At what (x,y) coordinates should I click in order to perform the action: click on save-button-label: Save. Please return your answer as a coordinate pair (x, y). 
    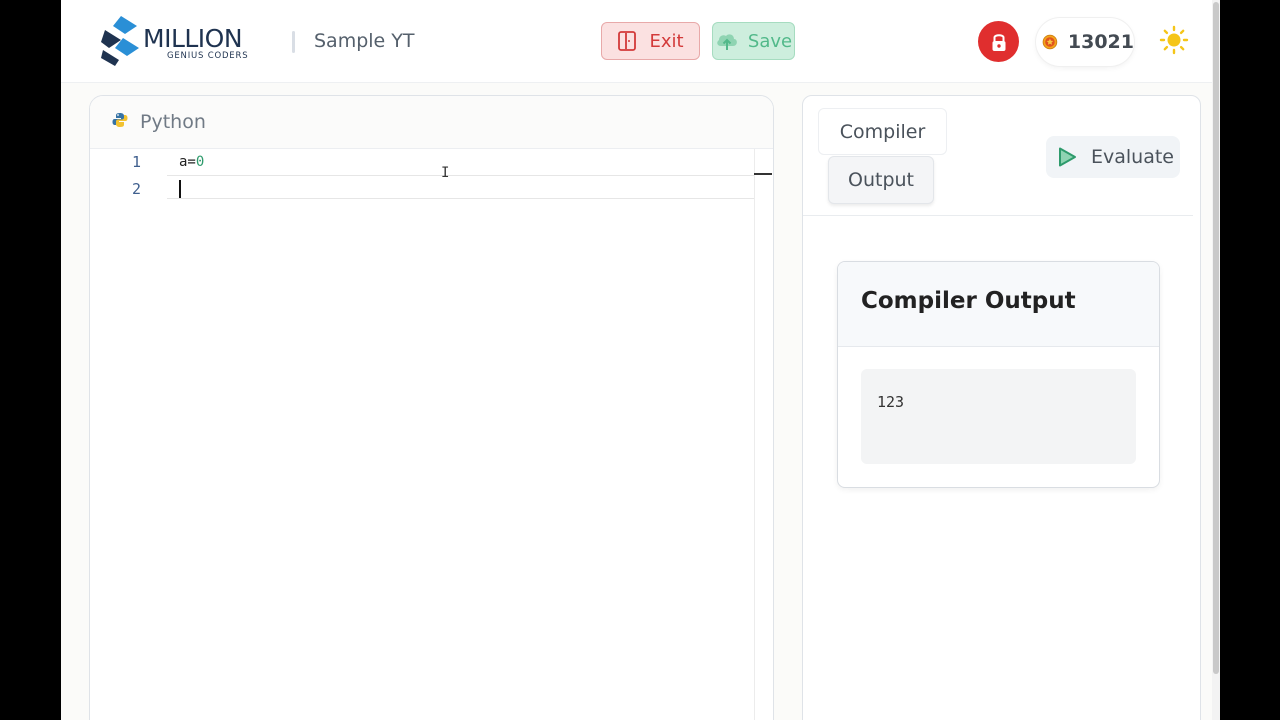
    Looking at the image, I should click on (770, 41).